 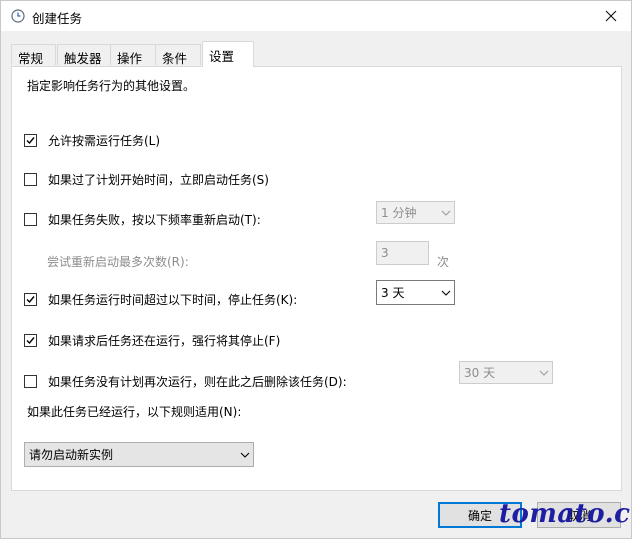 I want to click on close-button, so click(x=611, y=16).